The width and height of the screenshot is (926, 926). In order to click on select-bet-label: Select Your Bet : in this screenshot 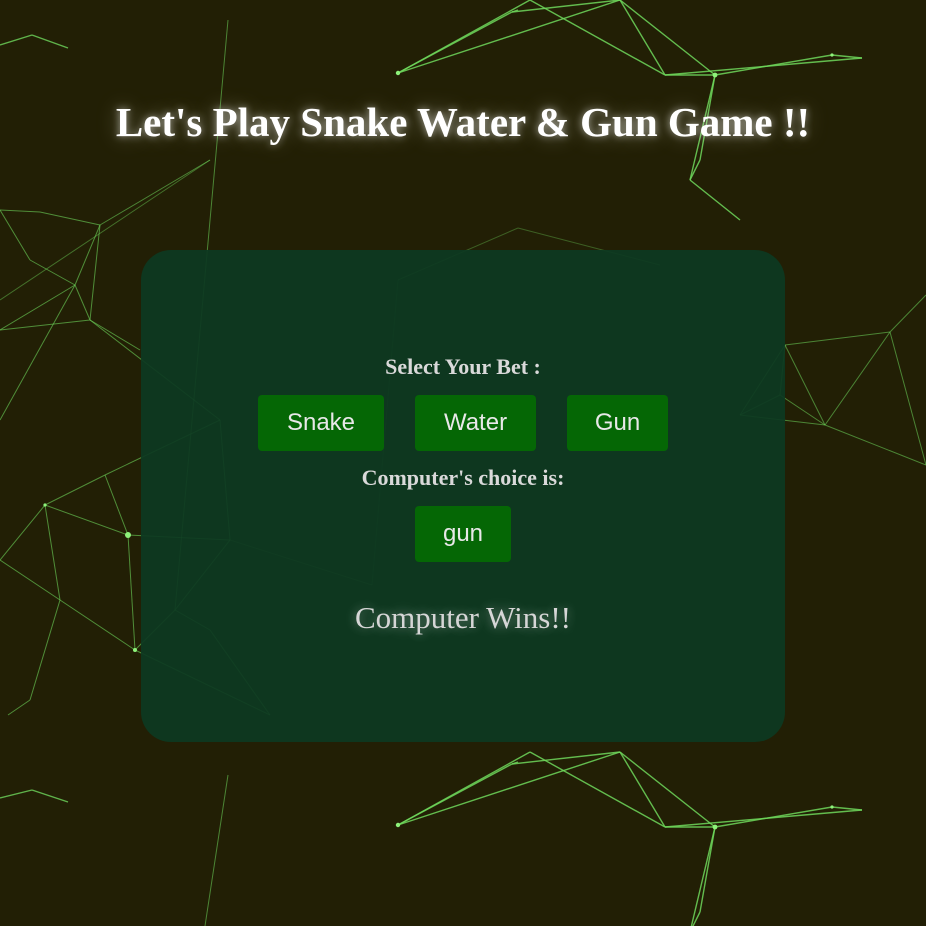, I will do `click(463, 366)`.